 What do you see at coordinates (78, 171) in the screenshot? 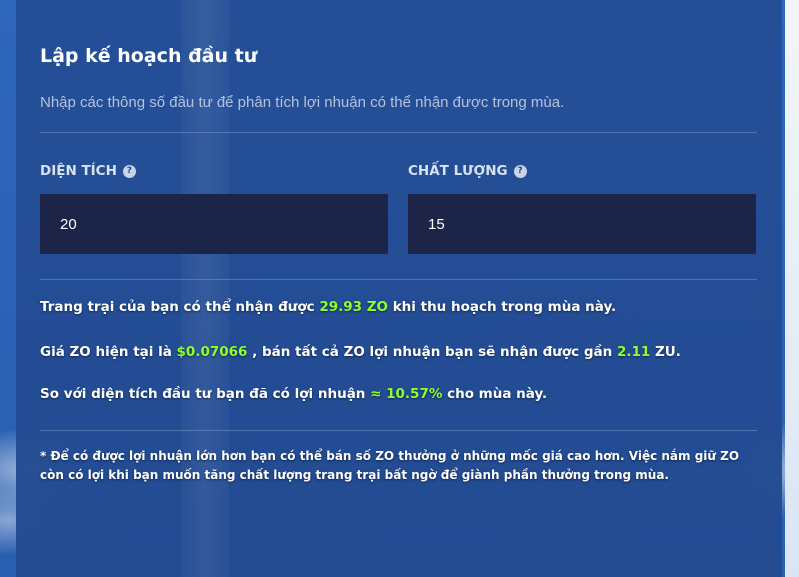
I see `area-label-text: DIỆN TÍCH` at bounding box center [78, 171].